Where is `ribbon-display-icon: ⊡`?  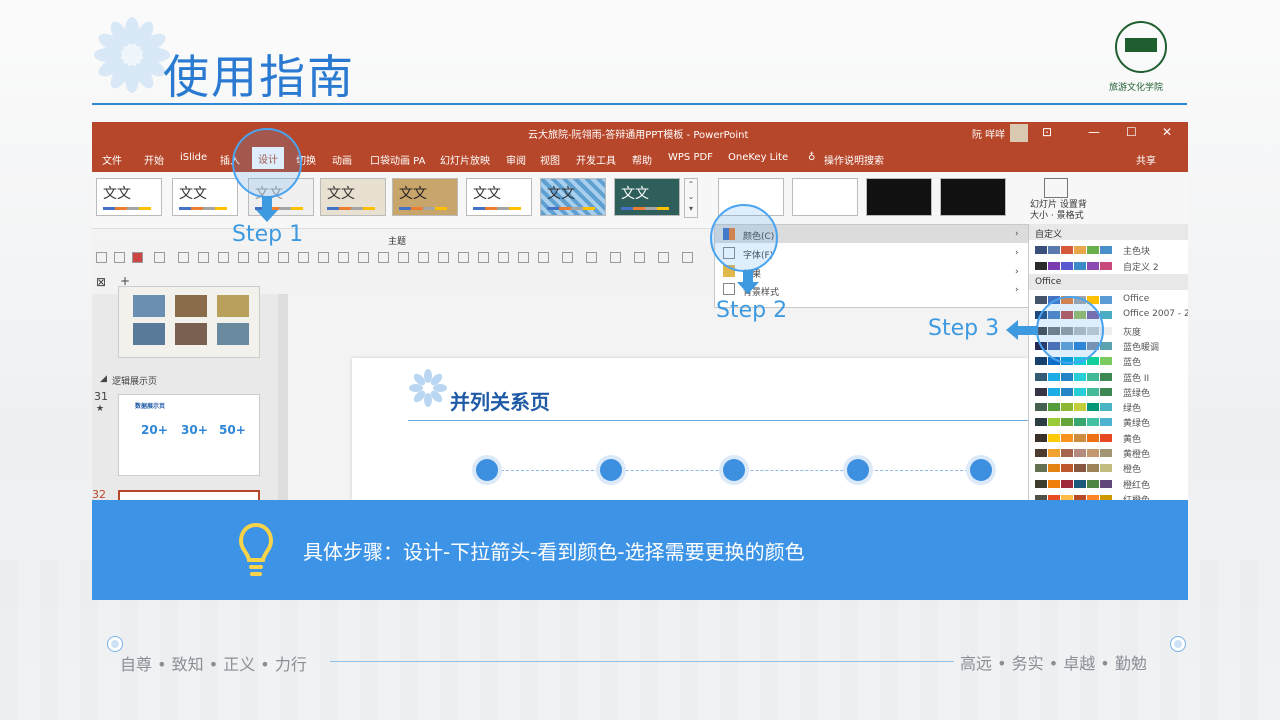
ribbon-display-icon: ⊡ is located at coordinates (1047, 132).